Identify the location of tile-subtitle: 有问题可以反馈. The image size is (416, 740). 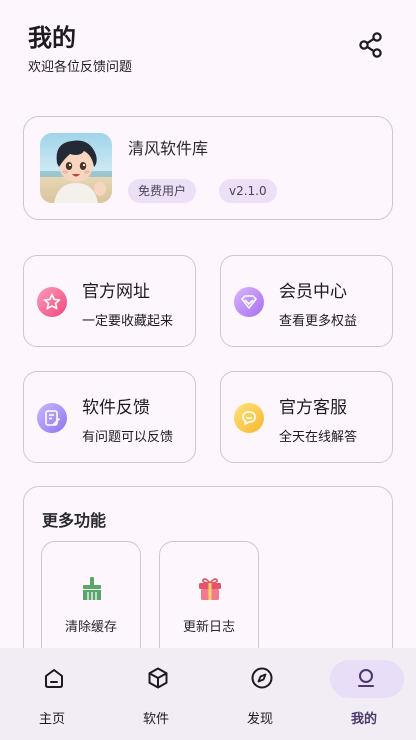
(128, 437).